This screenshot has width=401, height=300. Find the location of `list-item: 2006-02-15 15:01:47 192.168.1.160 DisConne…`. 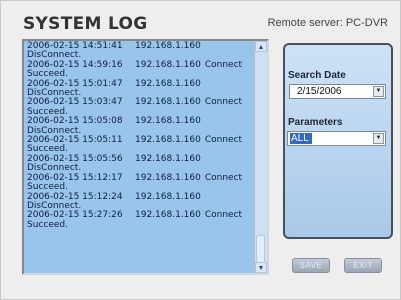

list-item: 2006-02-15 15:01:47 192.168.1.160 DisConne… is located at coordinates (140, 88).